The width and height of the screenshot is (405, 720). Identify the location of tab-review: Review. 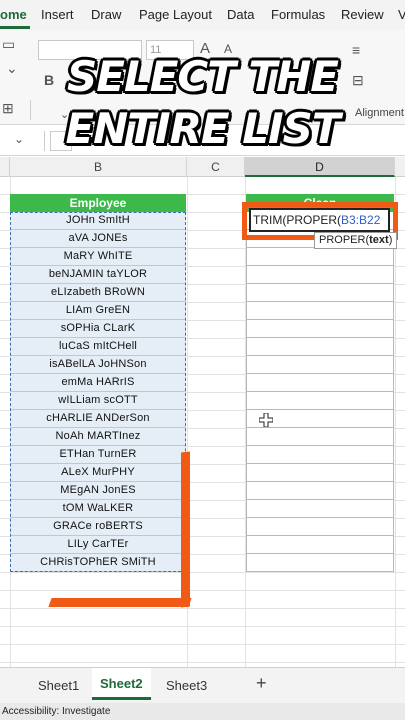
(362, 14).